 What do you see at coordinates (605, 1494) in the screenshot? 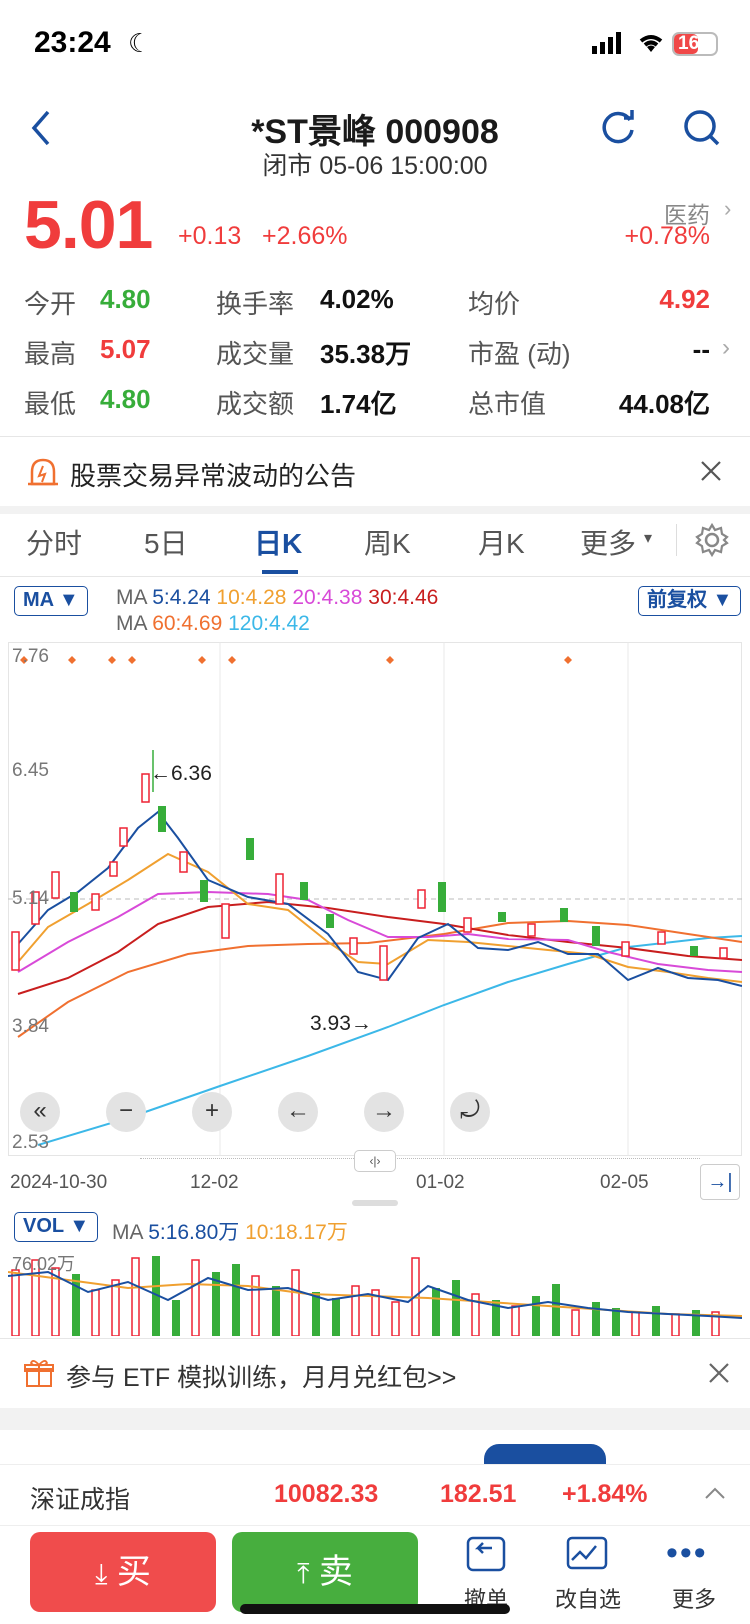
I see `index-pct: +1.84%` at bounding box center [605, 1494].